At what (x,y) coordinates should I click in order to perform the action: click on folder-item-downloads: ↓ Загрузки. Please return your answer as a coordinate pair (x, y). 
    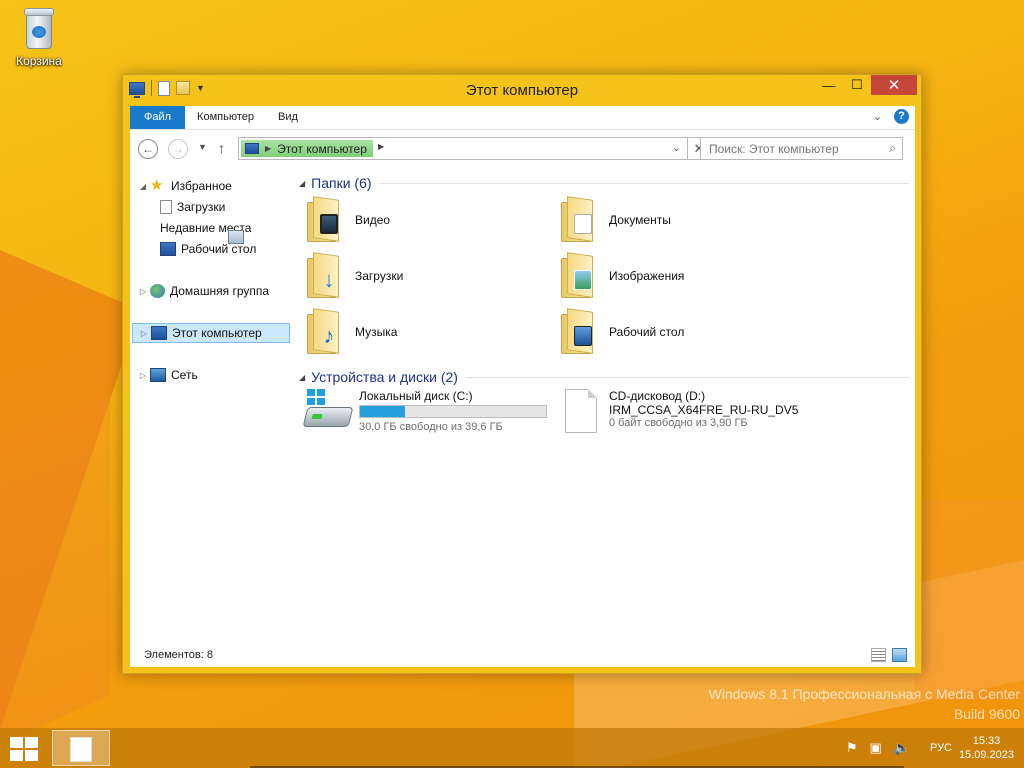
    Looking at the image, I should click on (354, 276).